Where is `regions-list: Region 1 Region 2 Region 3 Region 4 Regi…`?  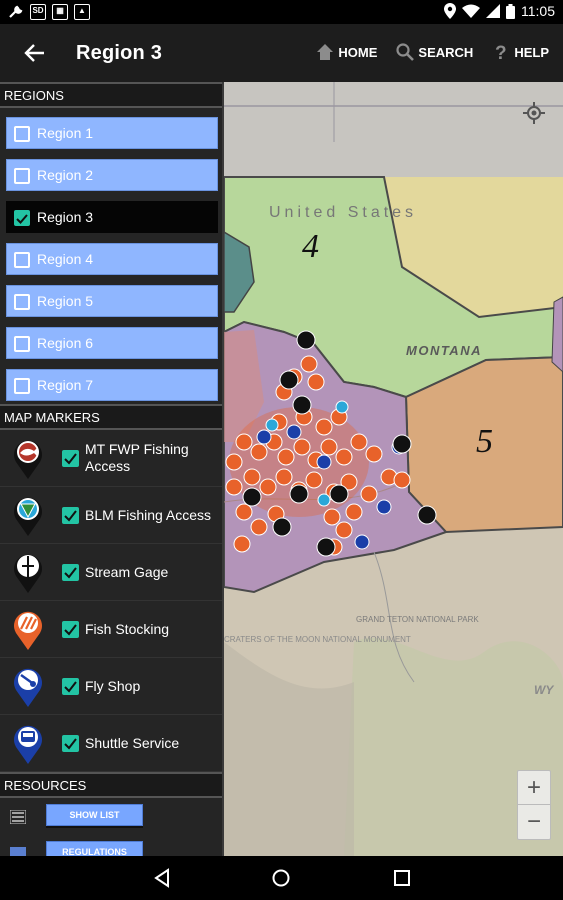
regions-list: Region 1 Region 2 Region 3 Region 4 Regi… is located at coordinates (111, 256).